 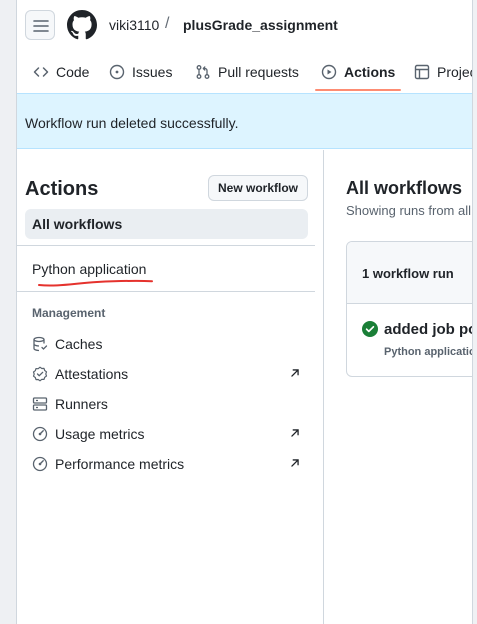 I want to click on flash-notice: Workflow run deleted successfully., so click(x=244, y=121).